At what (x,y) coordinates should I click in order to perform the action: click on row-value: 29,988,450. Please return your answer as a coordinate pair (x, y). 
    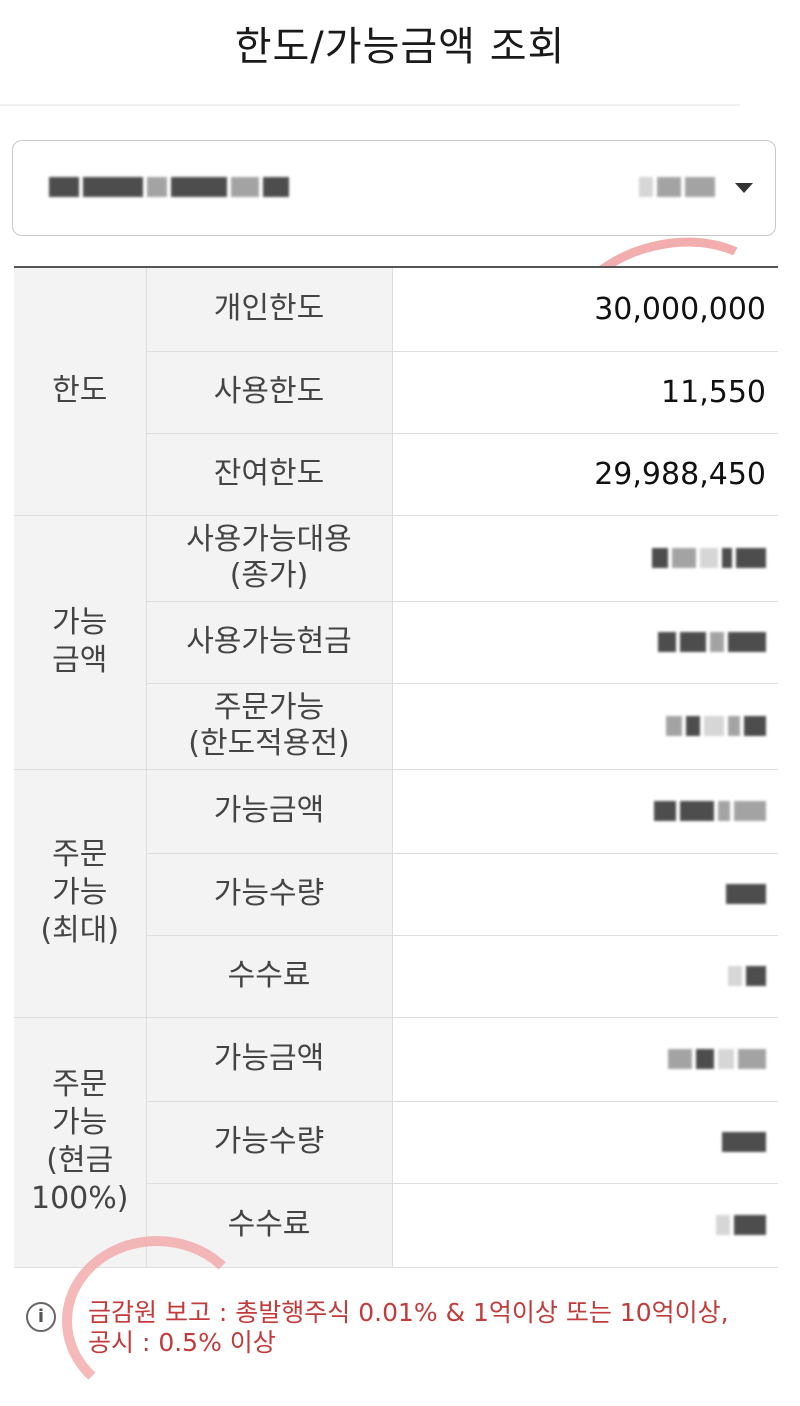
    Looking at the image, I should click on (585, 474).